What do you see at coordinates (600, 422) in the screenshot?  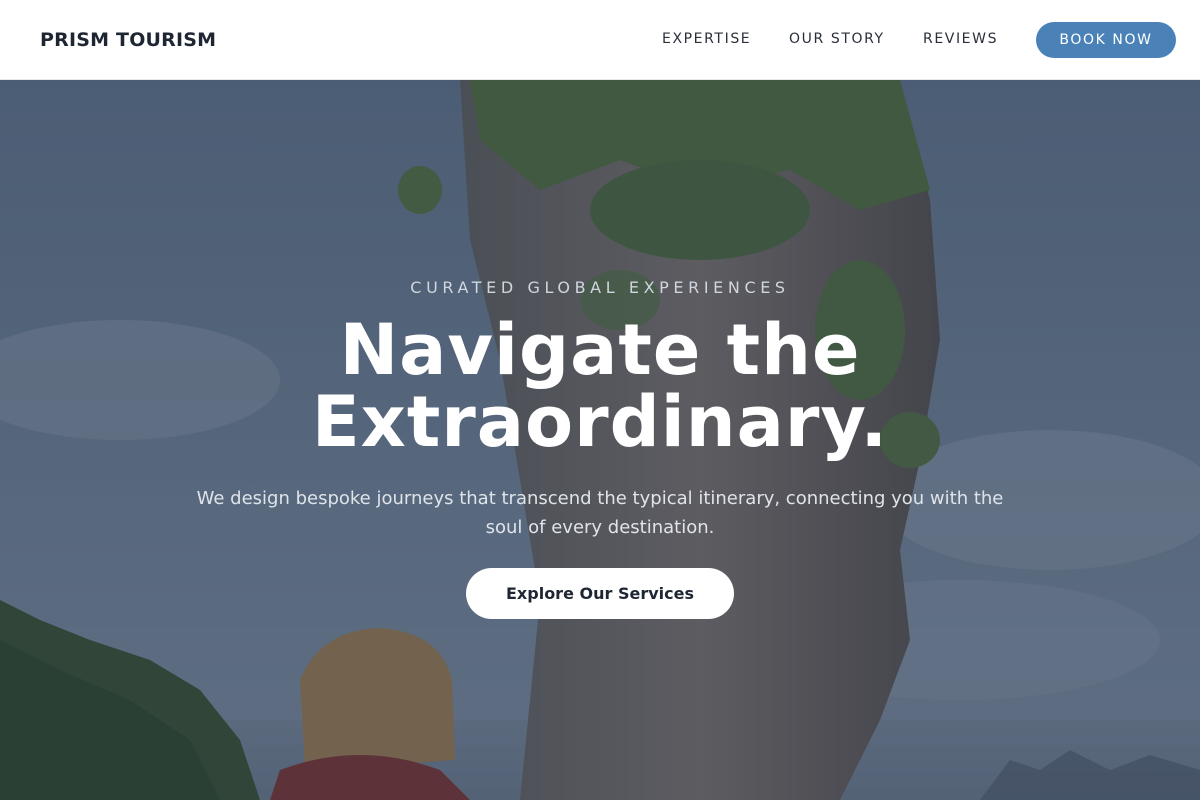 I see `hero-headline-line-2: Extraordinary.` at bounding box center [600, 422].